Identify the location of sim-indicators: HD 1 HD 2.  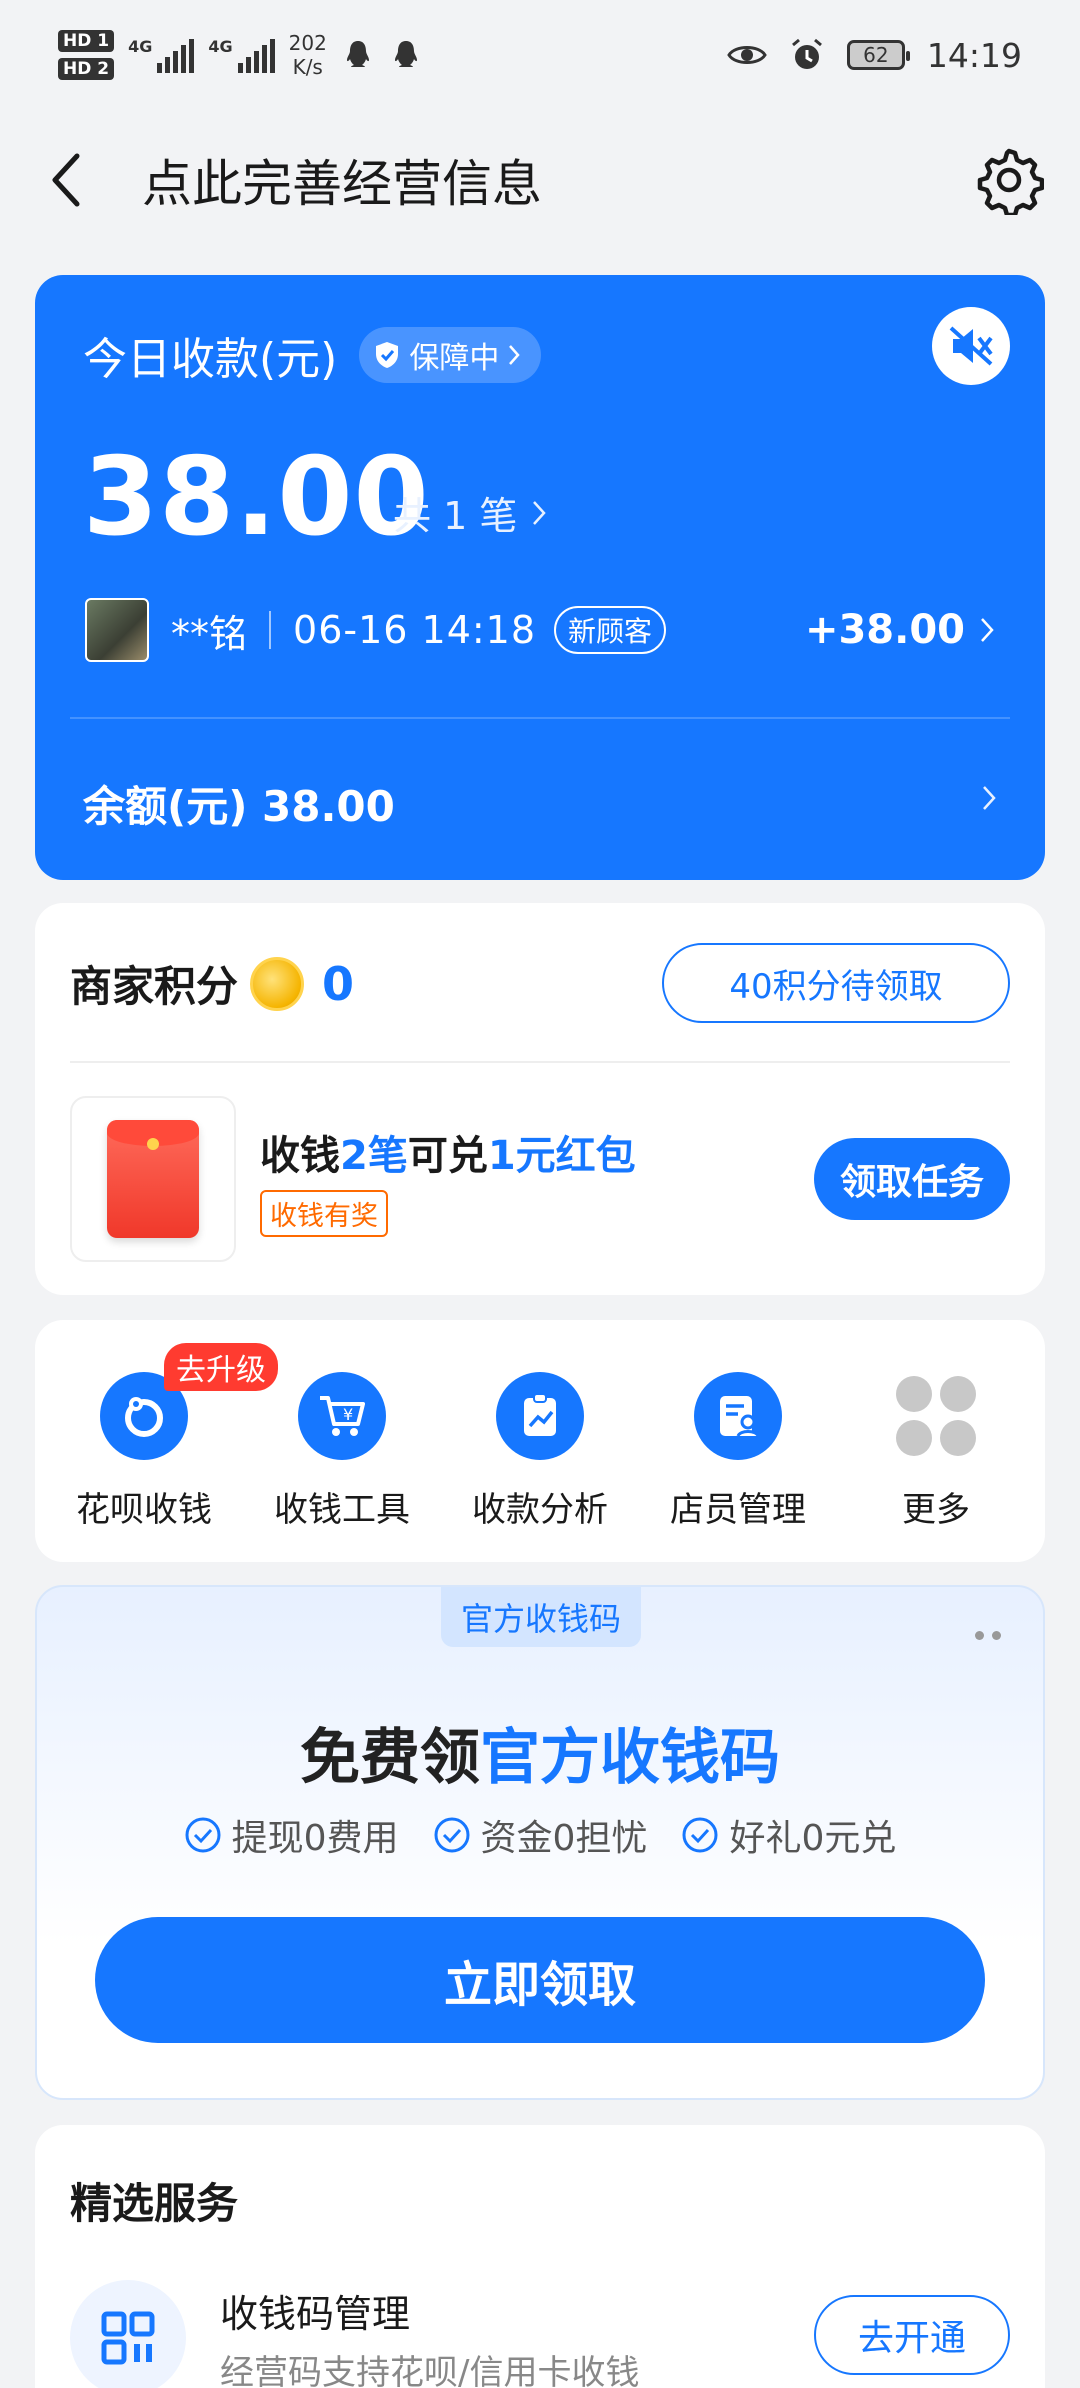
(86, 55).